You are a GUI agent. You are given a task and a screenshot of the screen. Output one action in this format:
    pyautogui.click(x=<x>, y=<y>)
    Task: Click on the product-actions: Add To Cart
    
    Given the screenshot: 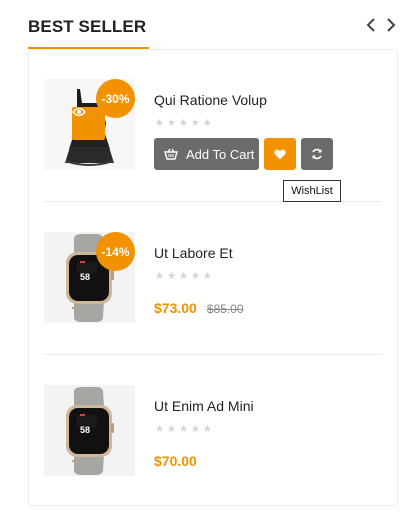 What is the action you would take?
    pyautogui.click(x=243, y=154)
    